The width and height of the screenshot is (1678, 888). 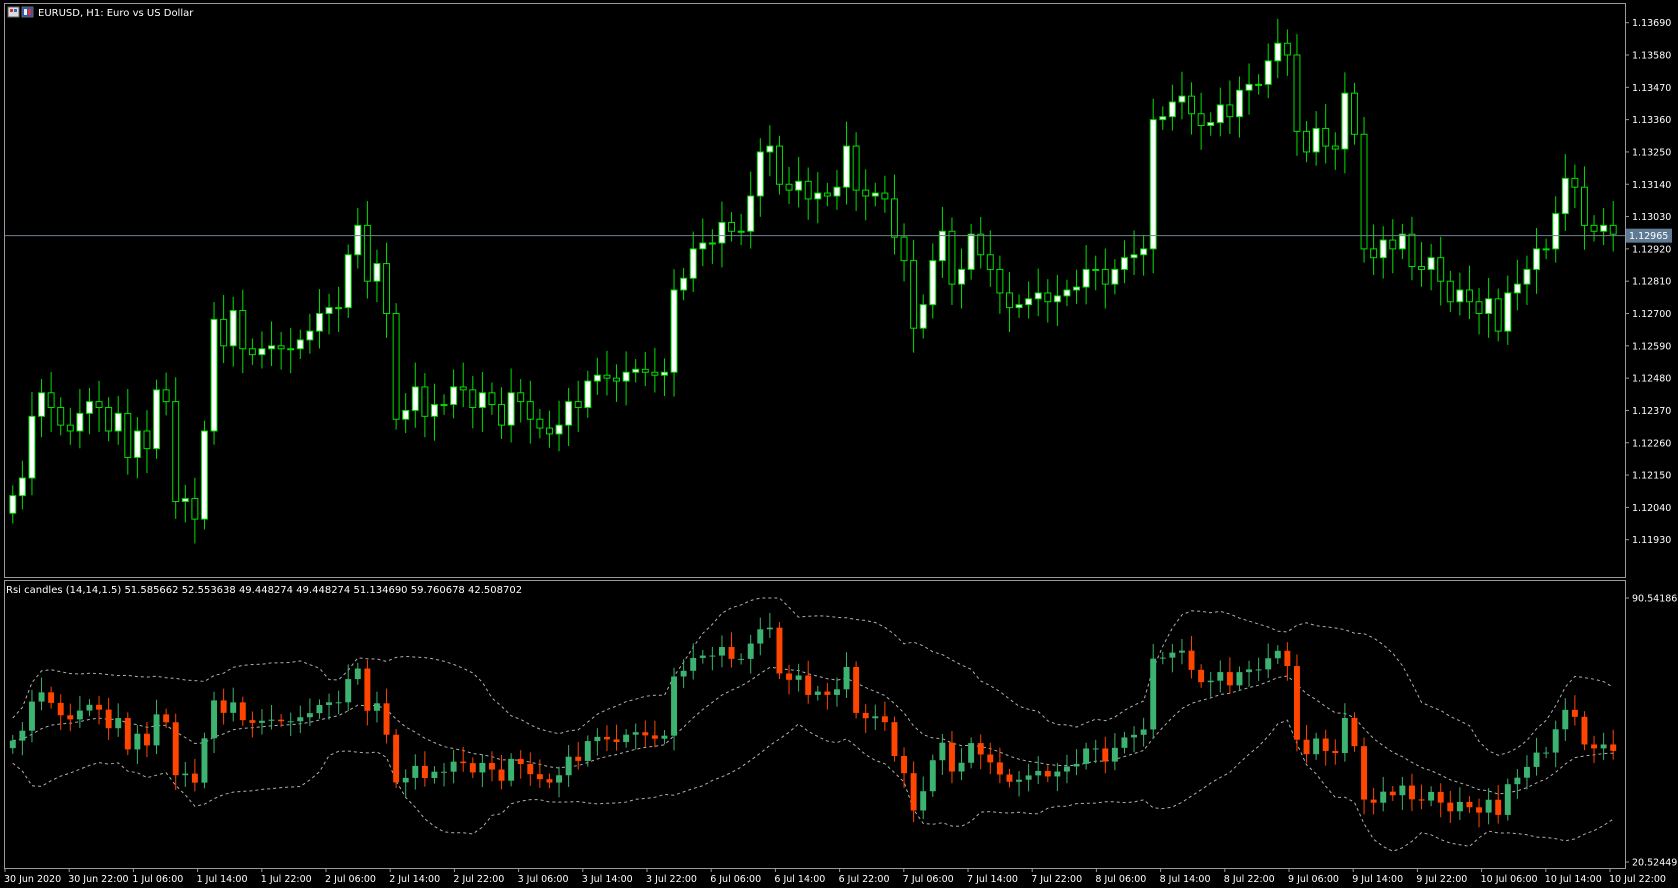 I want to click on price-tick-label: 1.12150, so click(x=1651, y=476).